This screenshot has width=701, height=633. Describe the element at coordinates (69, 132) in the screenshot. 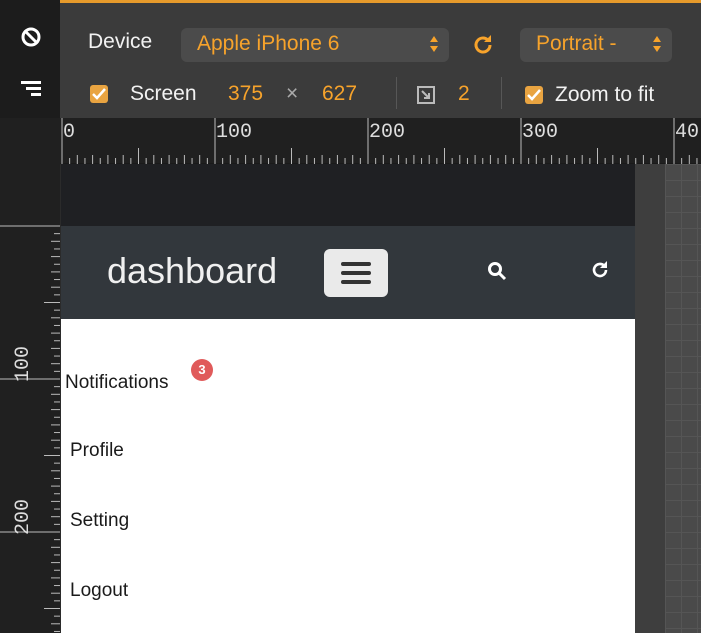

I see `ruler-label: 0` at that location.